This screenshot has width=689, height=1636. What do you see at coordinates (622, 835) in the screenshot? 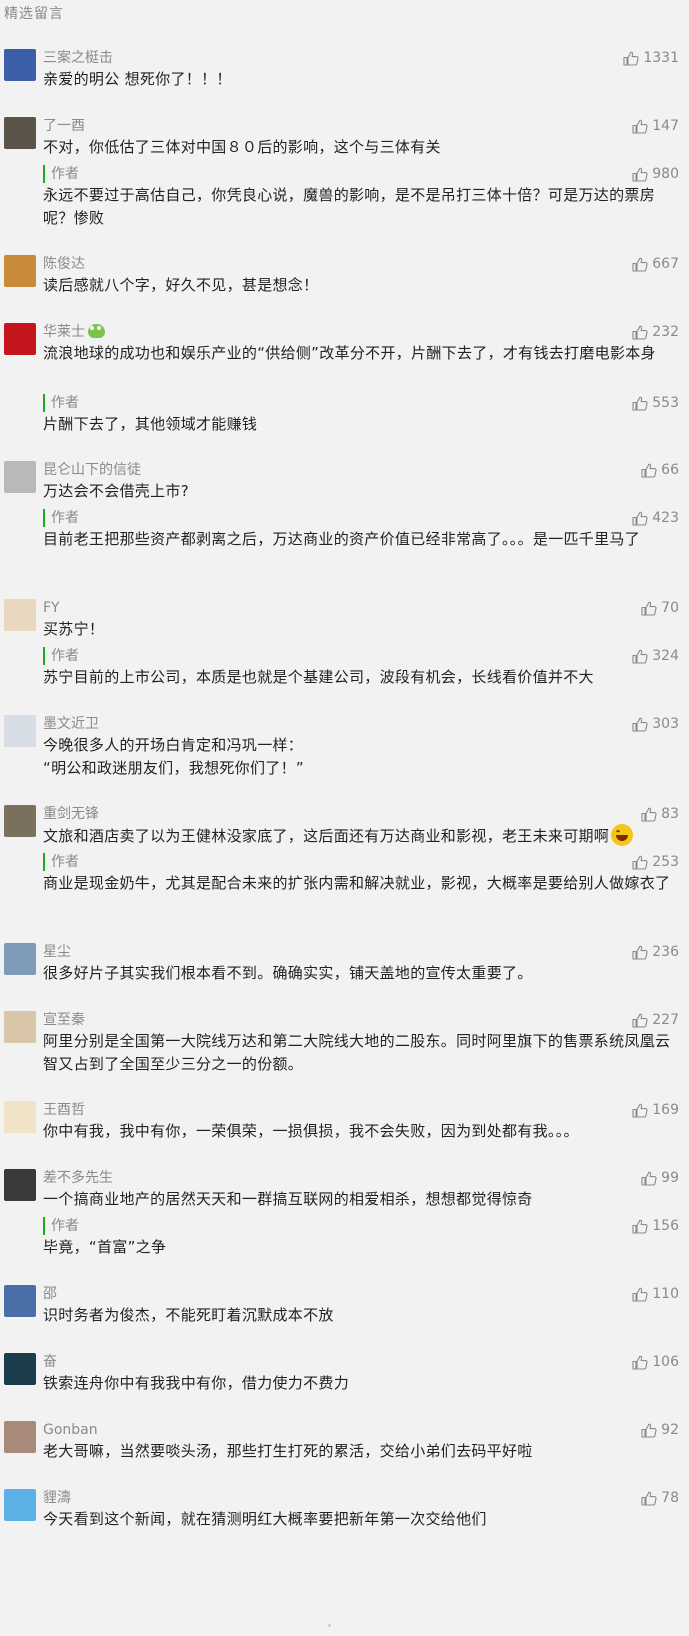
I see `grin-emoji-icon` at bounding box center [622, 835].